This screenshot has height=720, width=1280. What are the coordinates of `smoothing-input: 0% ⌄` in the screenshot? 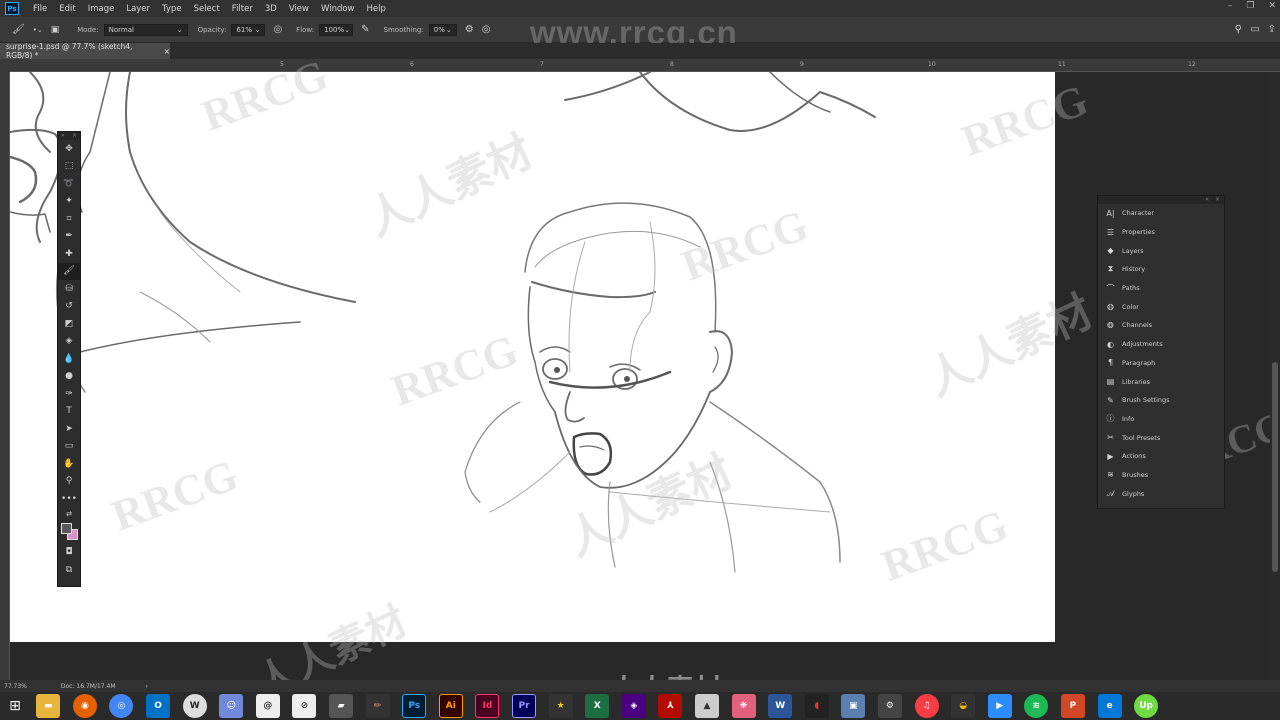 It's located at (442, 29).